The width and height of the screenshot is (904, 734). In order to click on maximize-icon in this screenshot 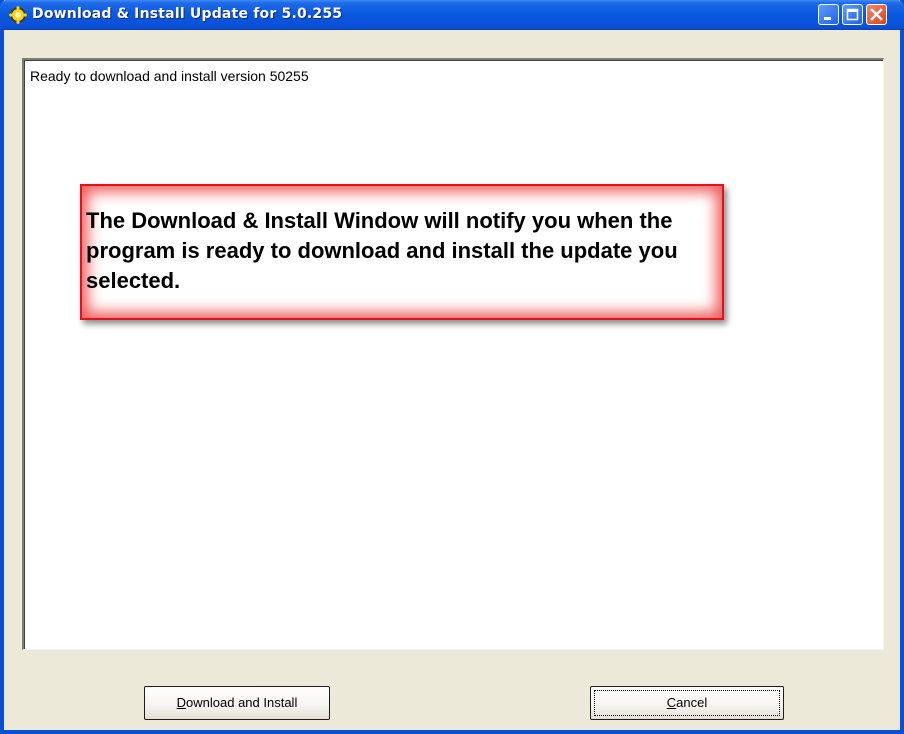, I will do `click(852, 14)`.